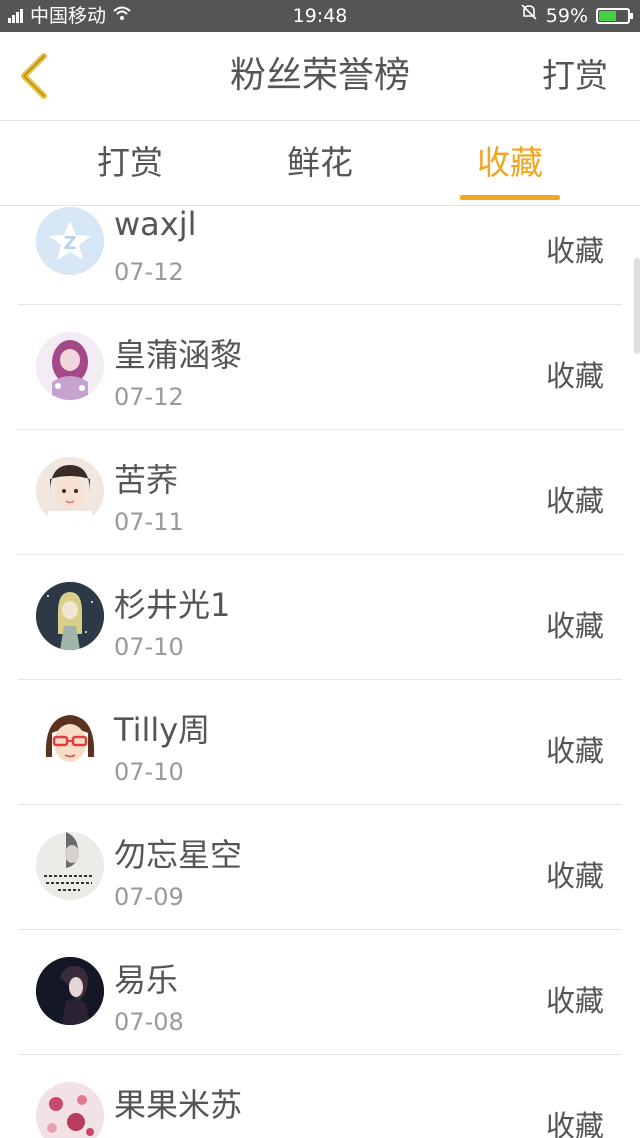 The image size is (640, 1138). I want to click on fan-name: Tilly周, so click(162, 730).